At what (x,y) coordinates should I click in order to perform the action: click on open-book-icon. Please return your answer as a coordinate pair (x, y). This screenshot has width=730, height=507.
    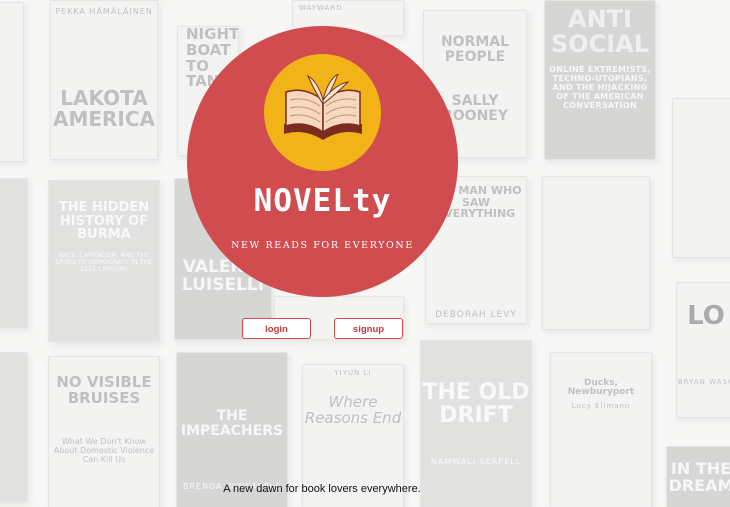
    Looking at the image, I should click on (323, 107).